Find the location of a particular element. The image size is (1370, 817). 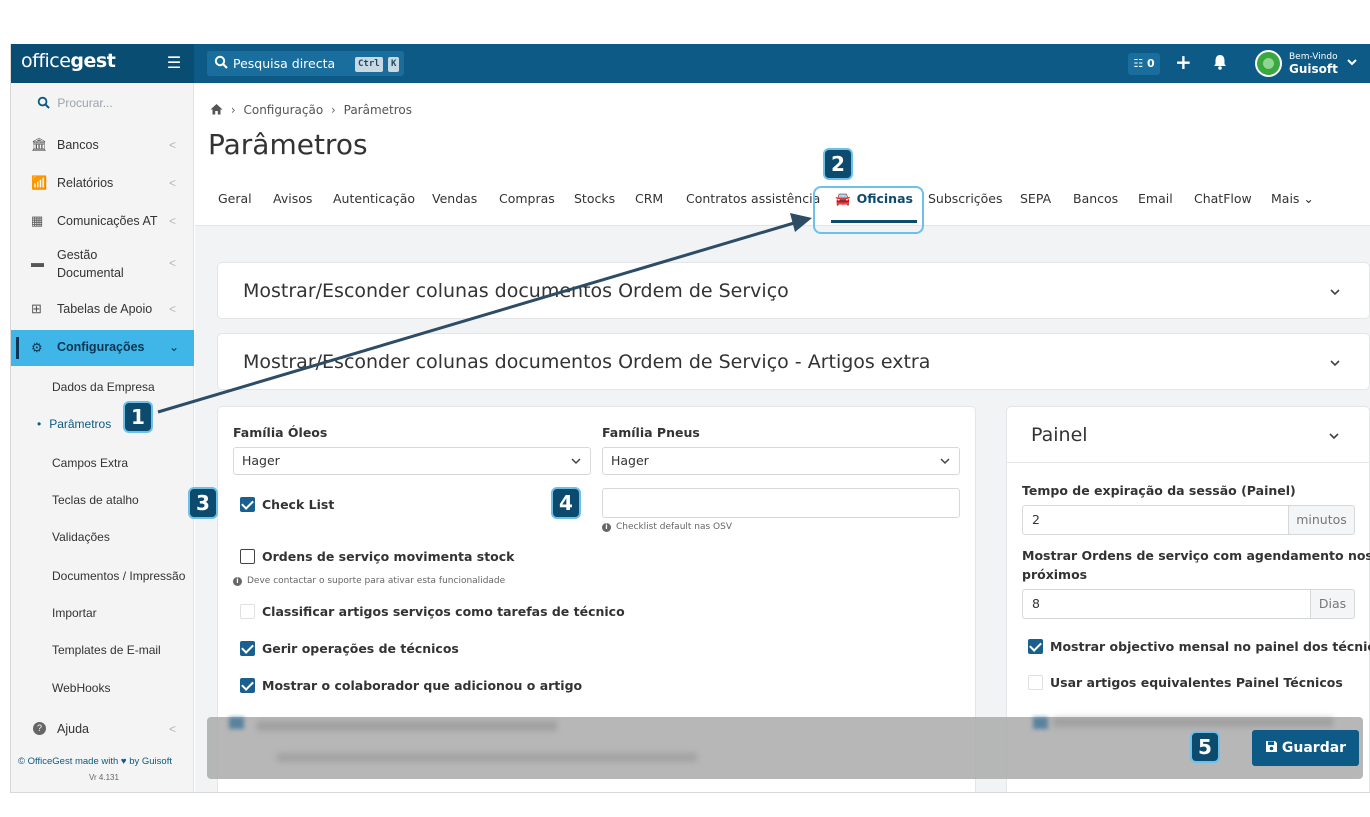

sidebar-item-label: Configurações is located at coordinates (101, 347).